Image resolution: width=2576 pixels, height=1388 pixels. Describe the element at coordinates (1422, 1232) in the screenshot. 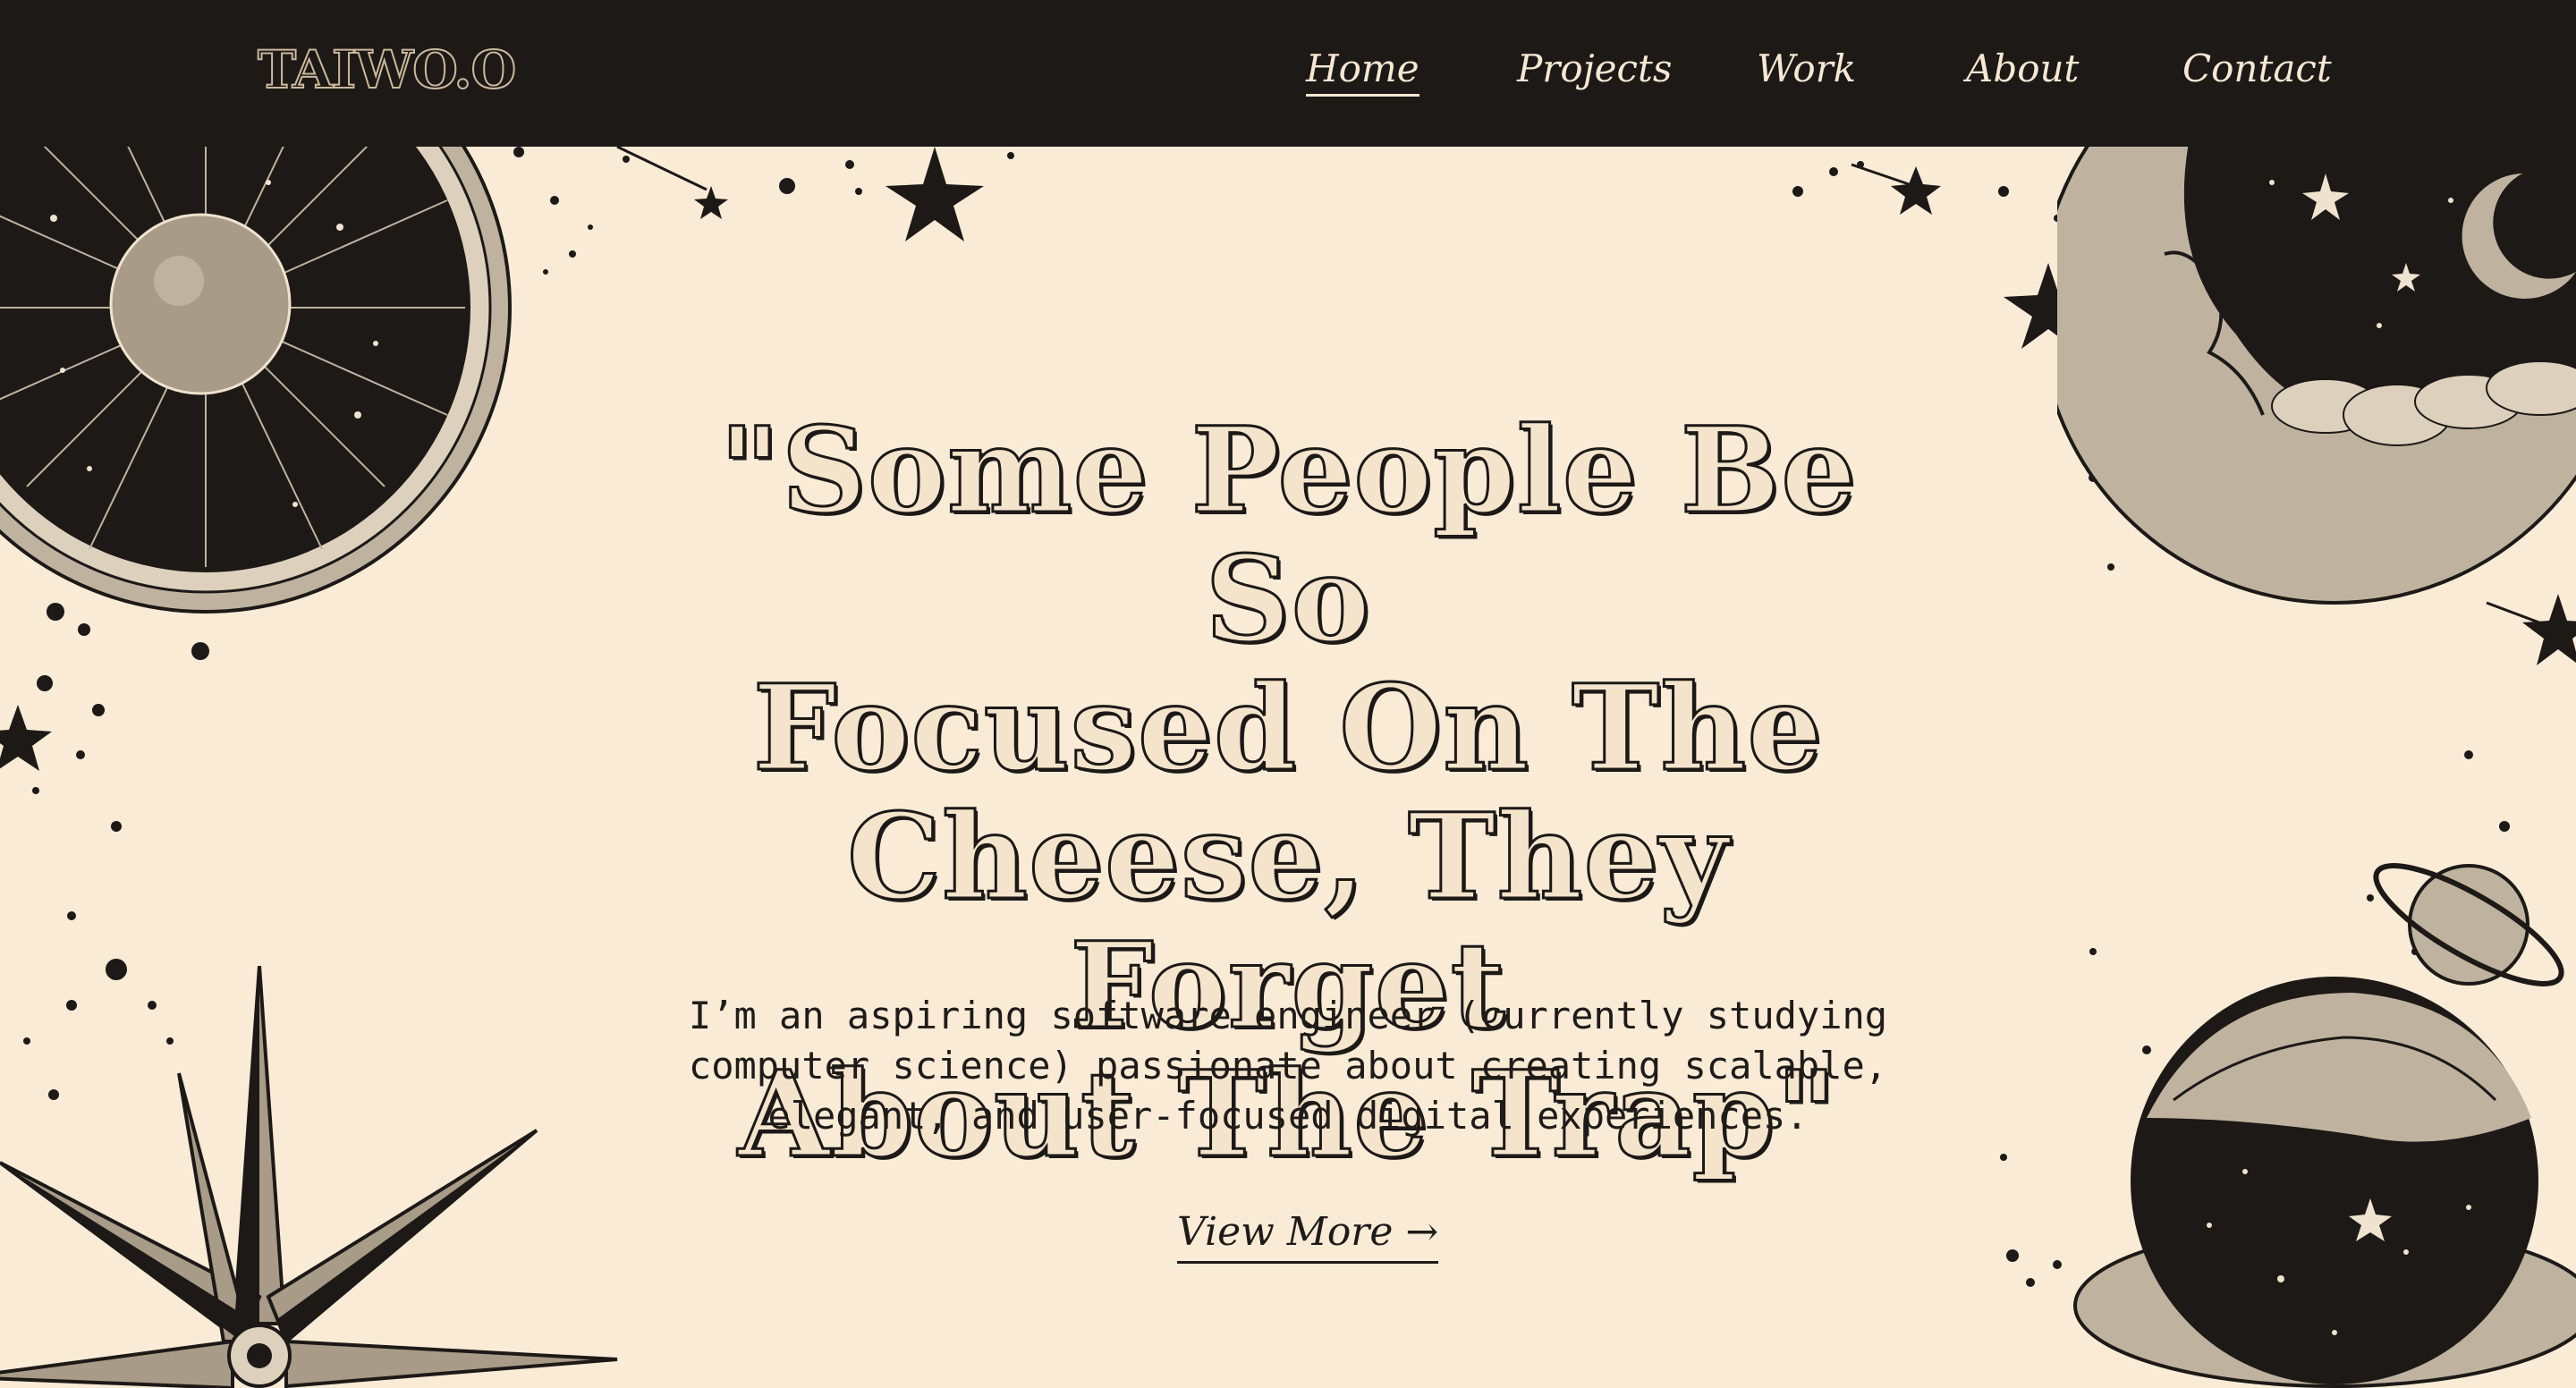

I see `arrow-right-icon: →` at that location.